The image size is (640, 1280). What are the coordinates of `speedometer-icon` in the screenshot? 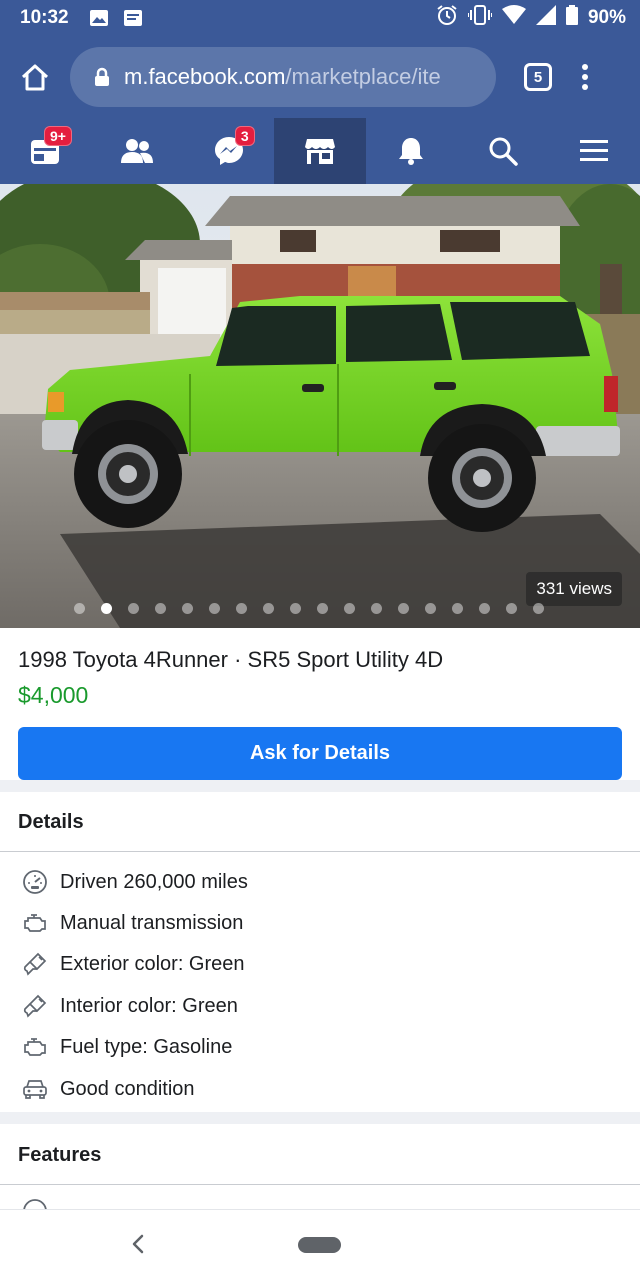 It's located at (35, 882).